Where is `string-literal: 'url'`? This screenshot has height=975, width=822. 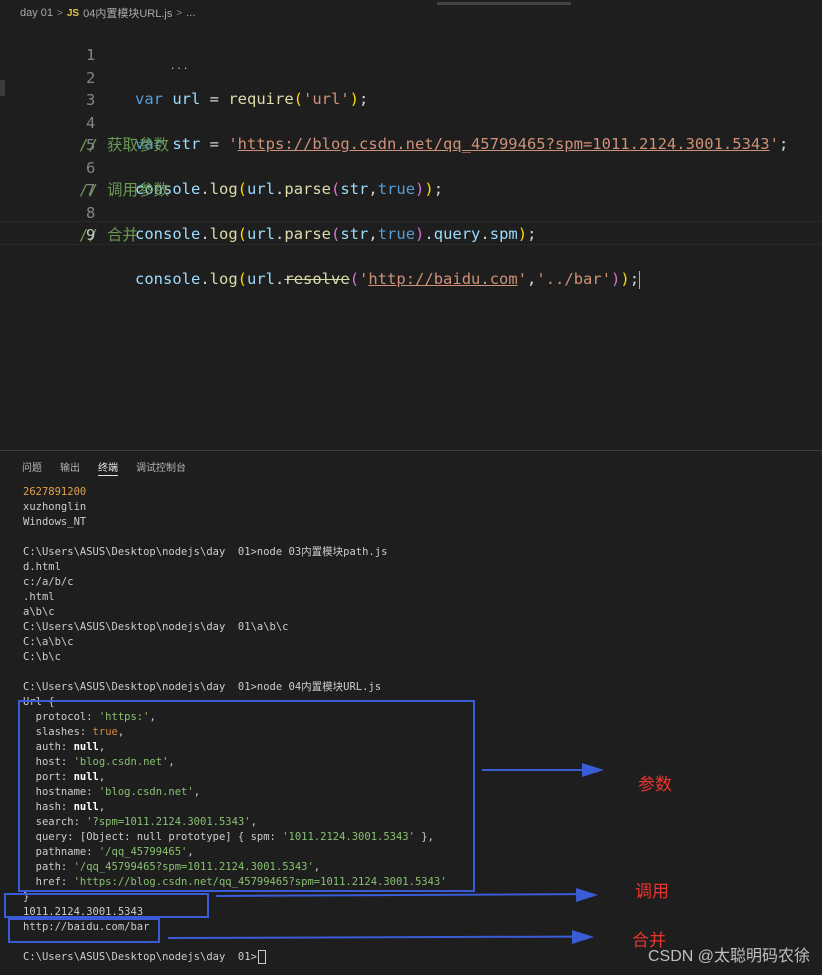
string-literal: 'url' is located at coordinates (326, 99).